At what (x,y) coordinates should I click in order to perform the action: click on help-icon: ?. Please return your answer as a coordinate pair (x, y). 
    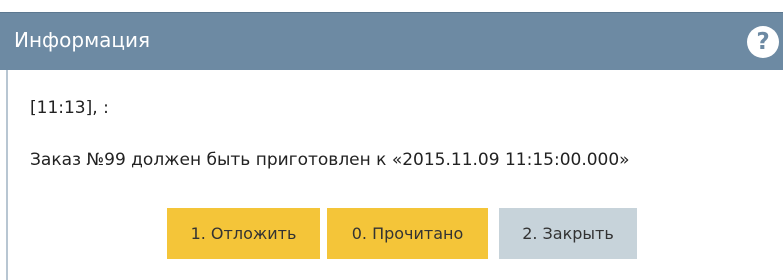
    Looking at the image, I should click on (763, 42).